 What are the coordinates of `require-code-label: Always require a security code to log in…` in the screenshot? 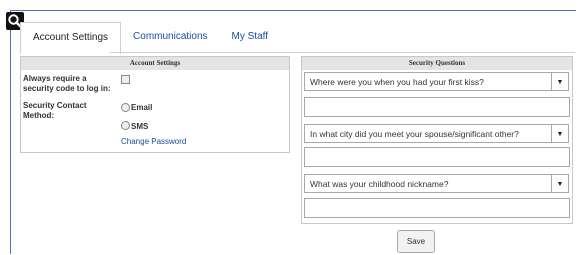 It's located at (67, 83).